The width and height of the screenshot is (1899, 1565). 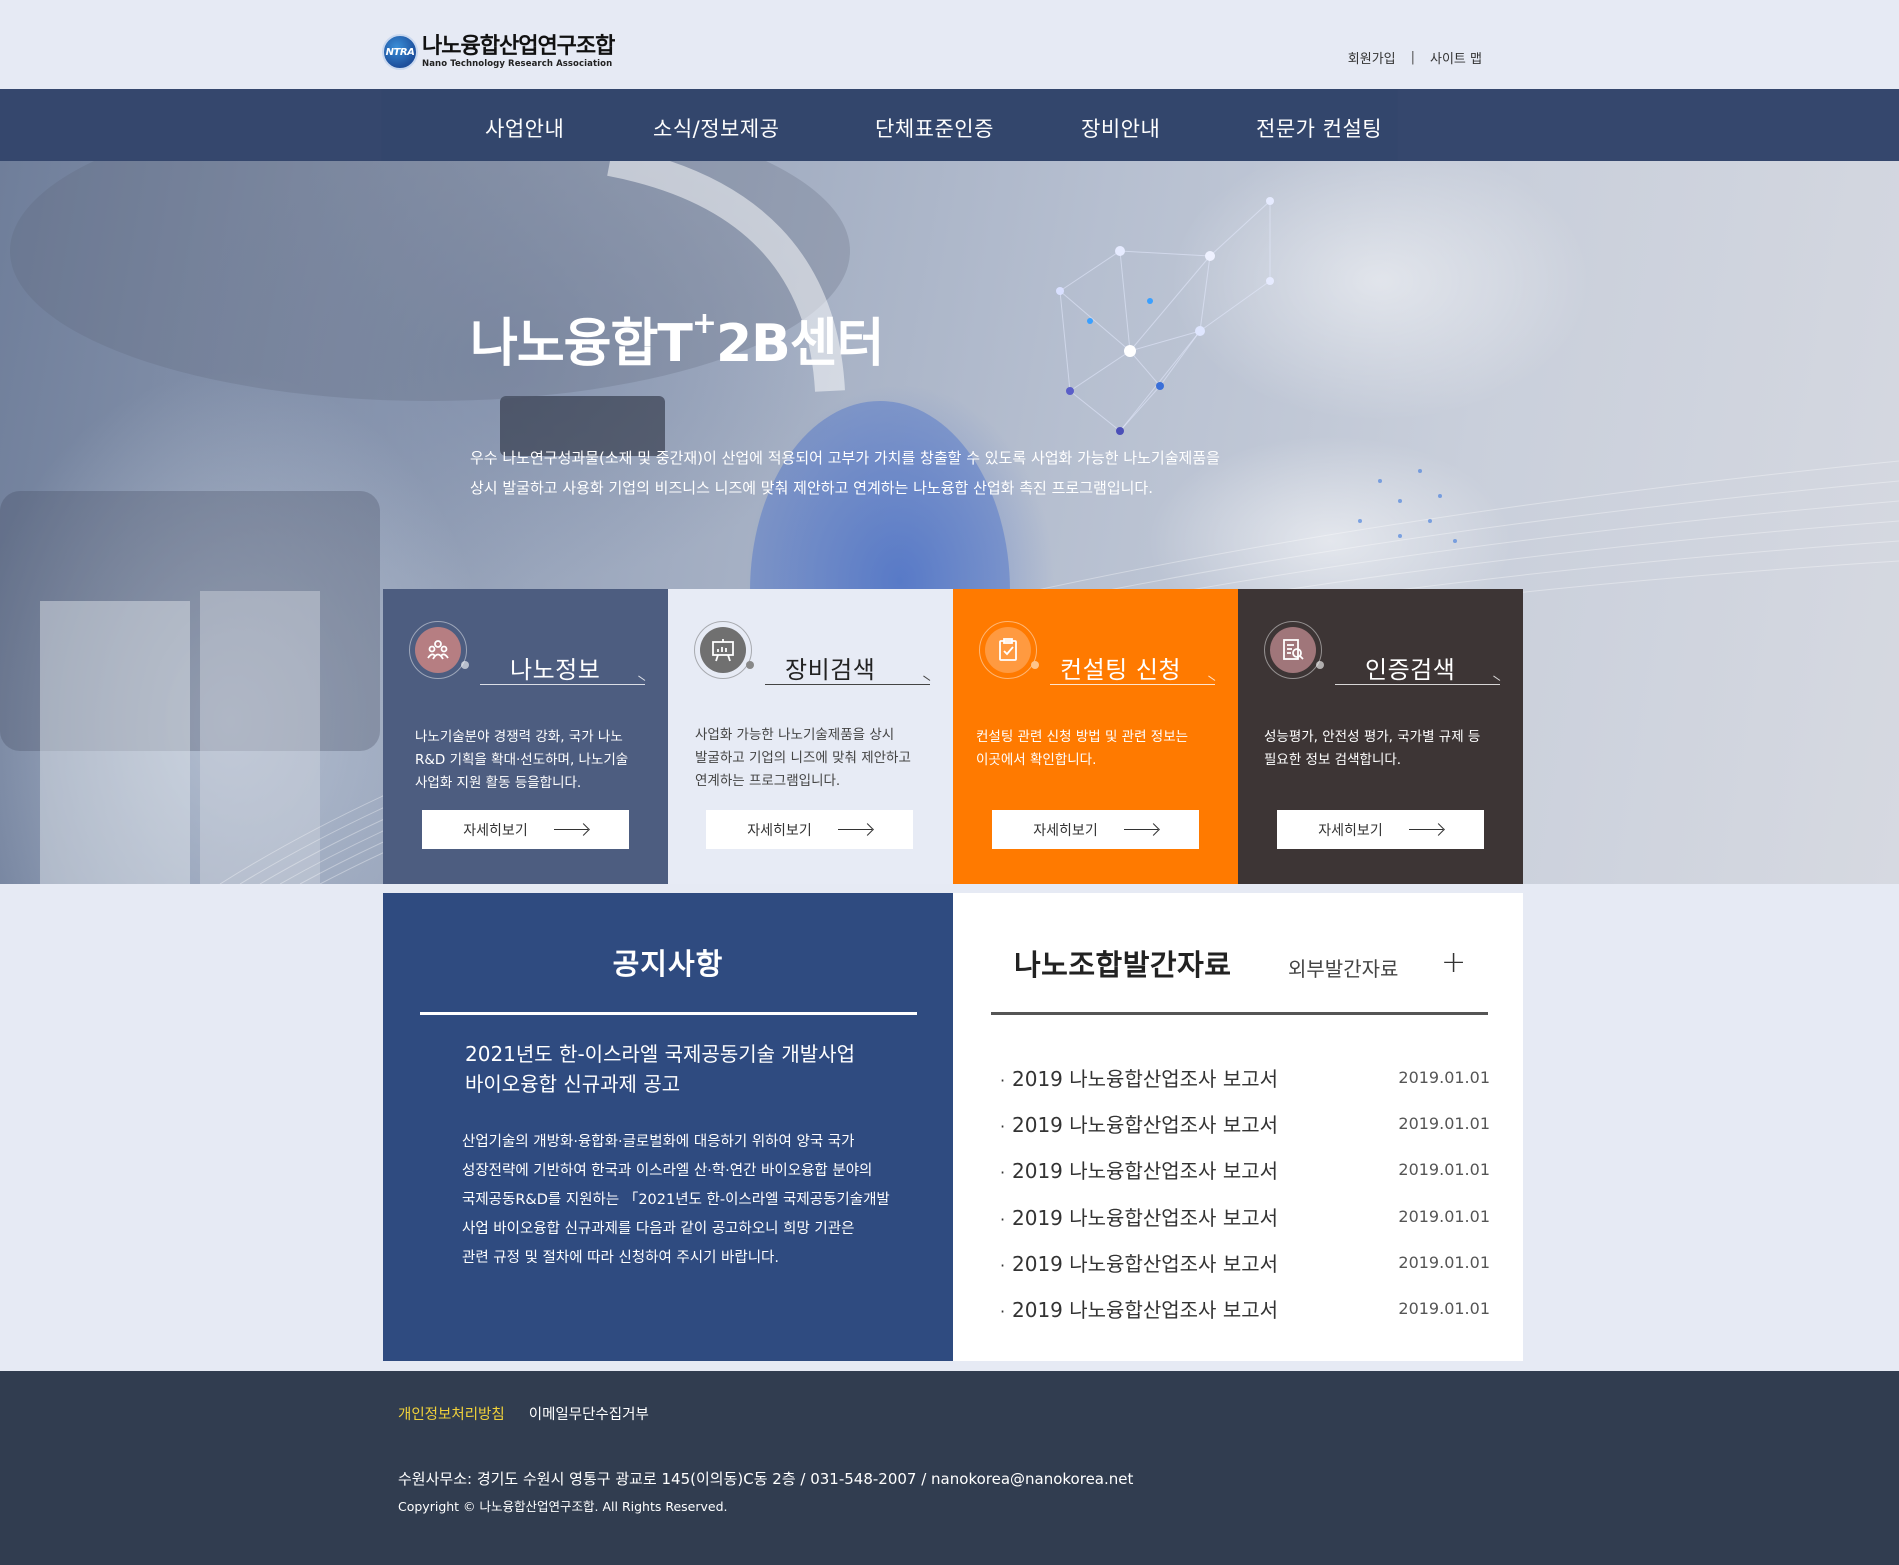 What do you see at coordinates (1453, 962) in the screenshot?
I see `more-plus-icon: +` at bounding box center [1453, 962].